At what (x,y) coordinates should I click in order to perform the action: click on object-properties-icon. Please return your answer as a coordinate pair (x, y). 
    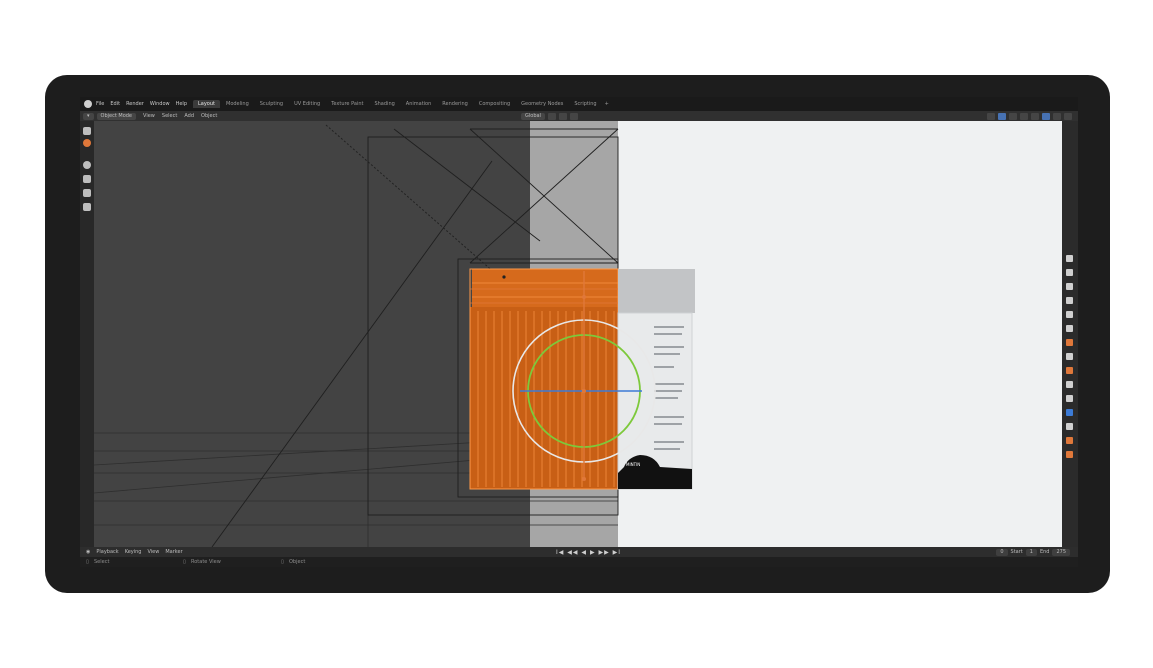
    Looking at the image, I should click on (1069, 342).